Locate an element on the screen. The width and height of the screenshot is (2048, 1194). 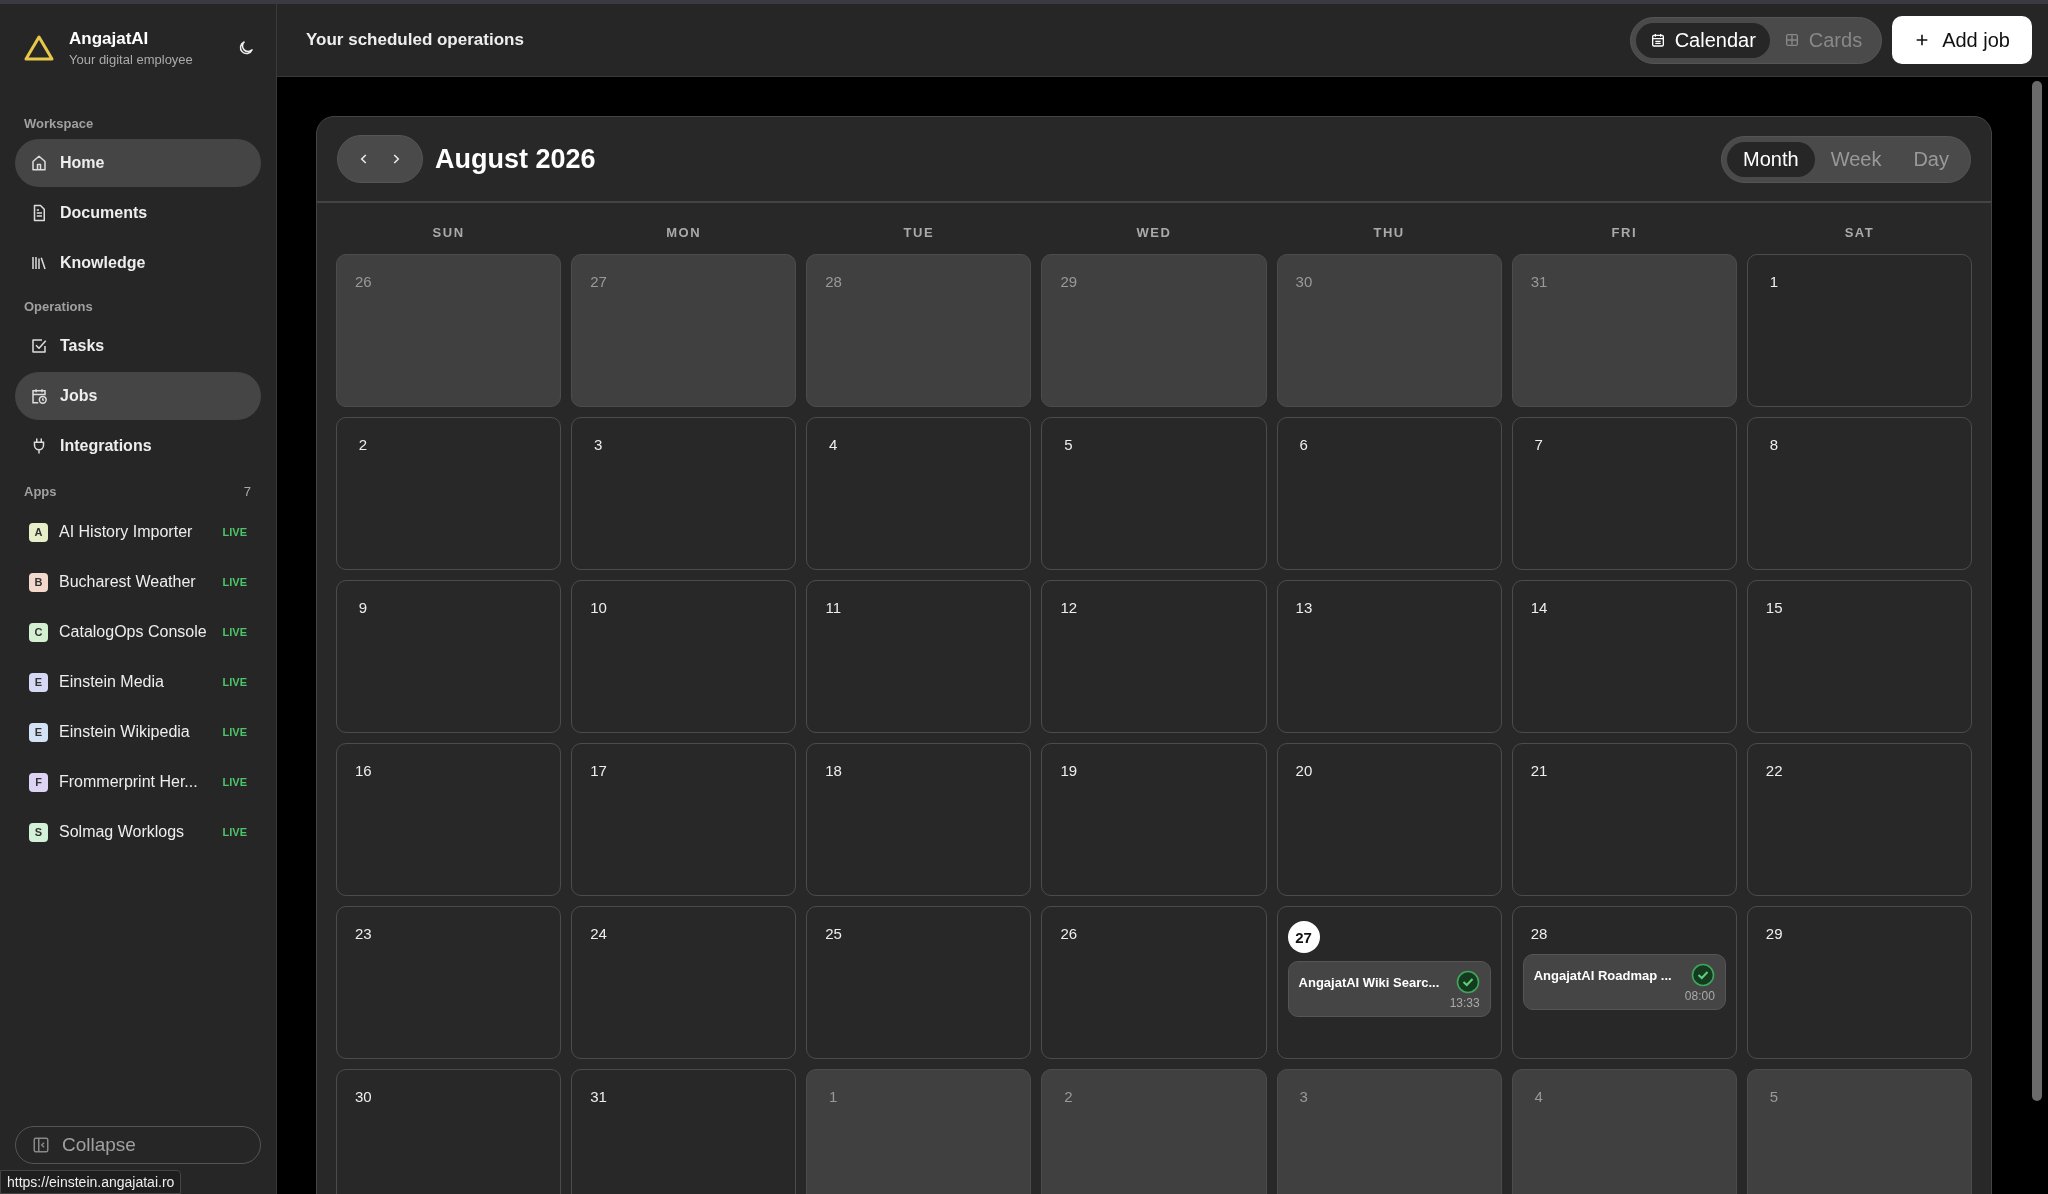
job-event: AngajatAI Wiki Searc... 13:33 is located at coordinates (1389, 989).